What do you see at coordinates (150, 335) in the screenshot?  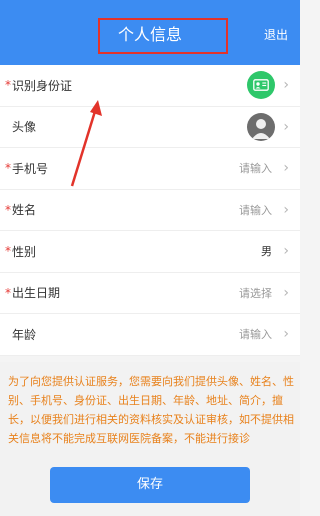 I see `row-age: 年龄 请输入 ›` at bounding box center [150, 335].